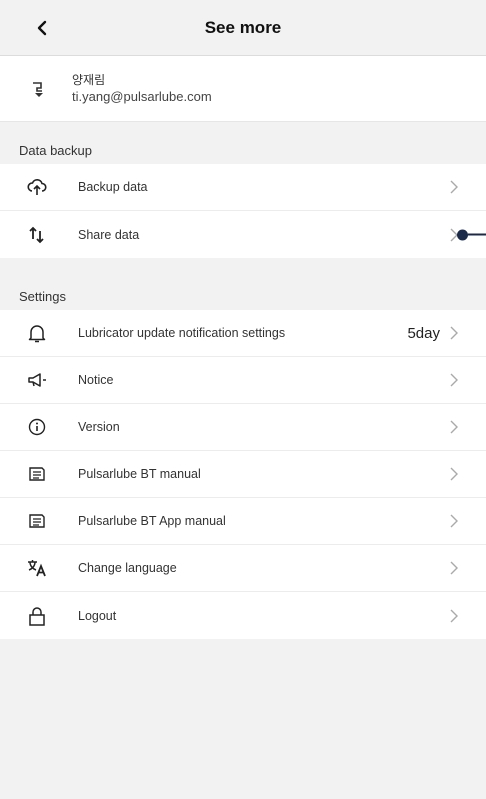  Describe the element at coordinates (243, 521) in the screenshot. I see `menu-item-bt-app-manual: Pulsarlube BT App manual` at that location.